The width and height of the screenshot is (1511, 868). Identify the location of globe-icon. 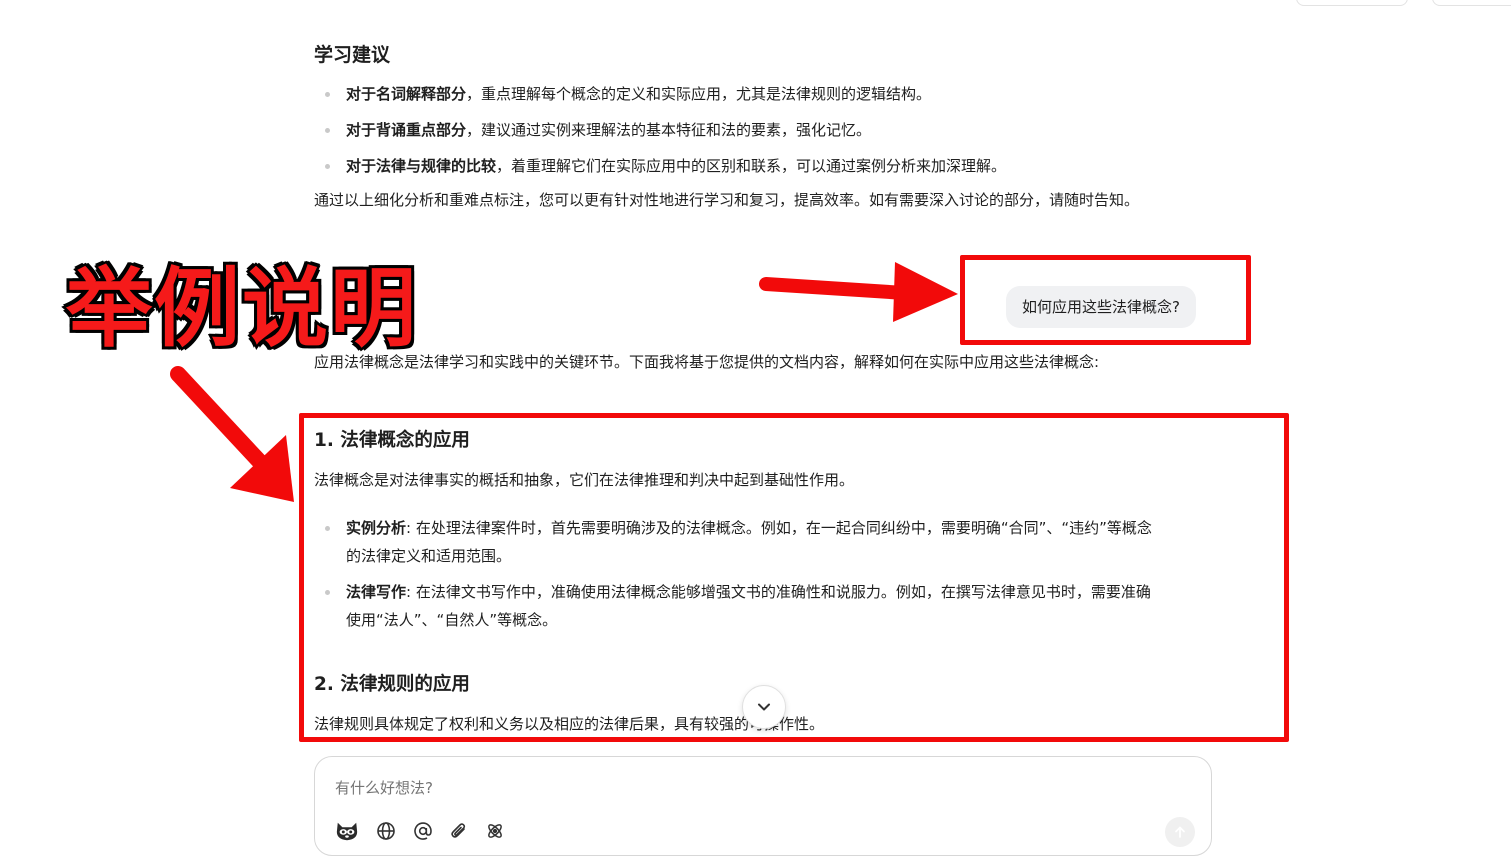
(386, 831).